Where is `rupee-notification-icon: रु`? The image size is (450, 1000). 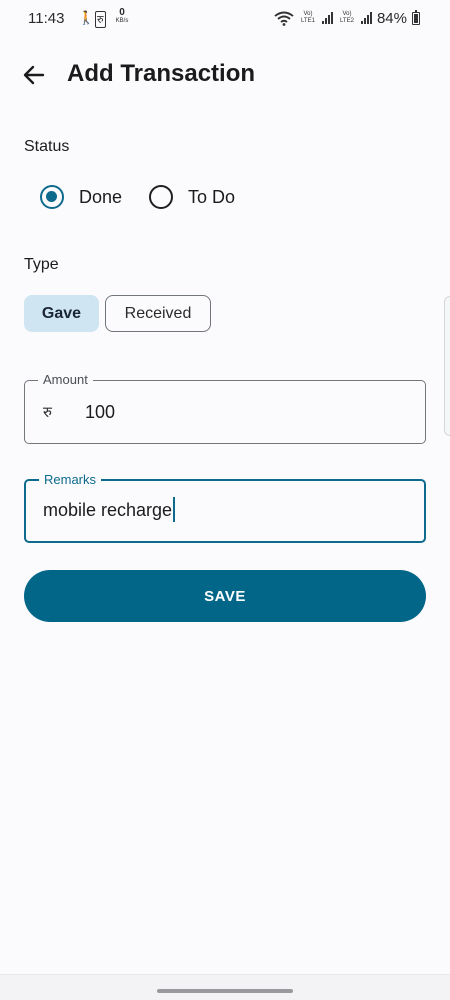
rupee-notification-icon: रु is located at coordinates (100, 19).